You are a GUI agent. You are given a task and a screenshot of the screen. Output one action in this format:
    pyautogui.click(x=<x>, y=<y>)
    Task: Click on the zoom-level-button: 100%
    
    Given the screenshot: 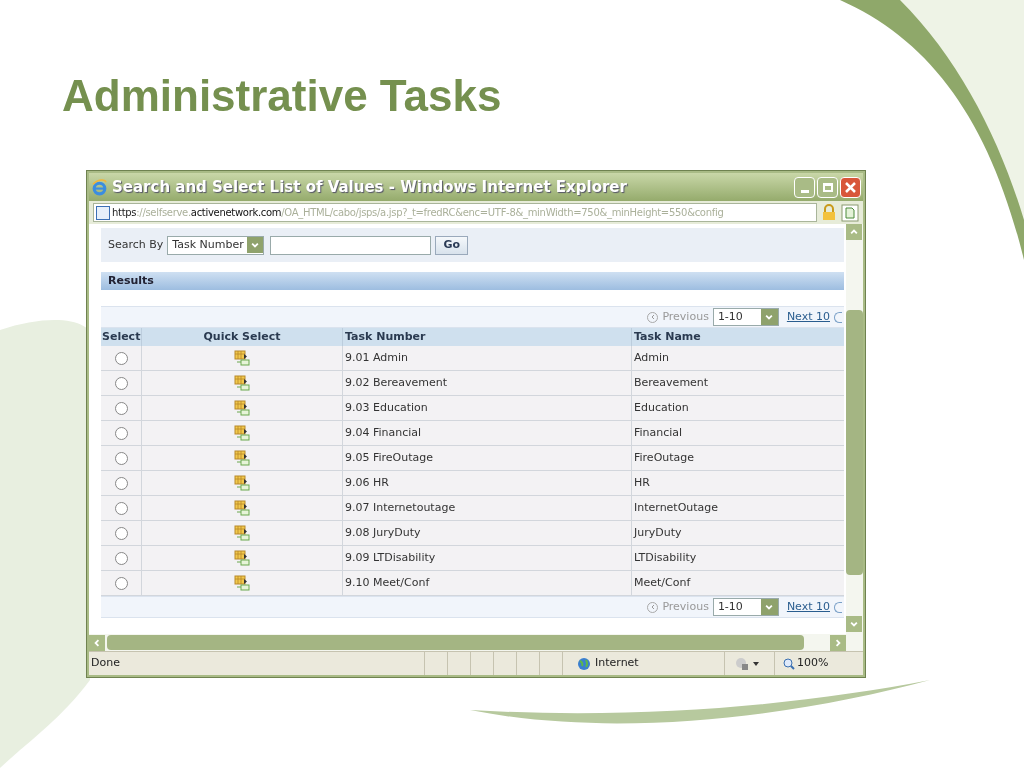 What is the action you would take?
    pyautogui.click(x=813, y=663)
    